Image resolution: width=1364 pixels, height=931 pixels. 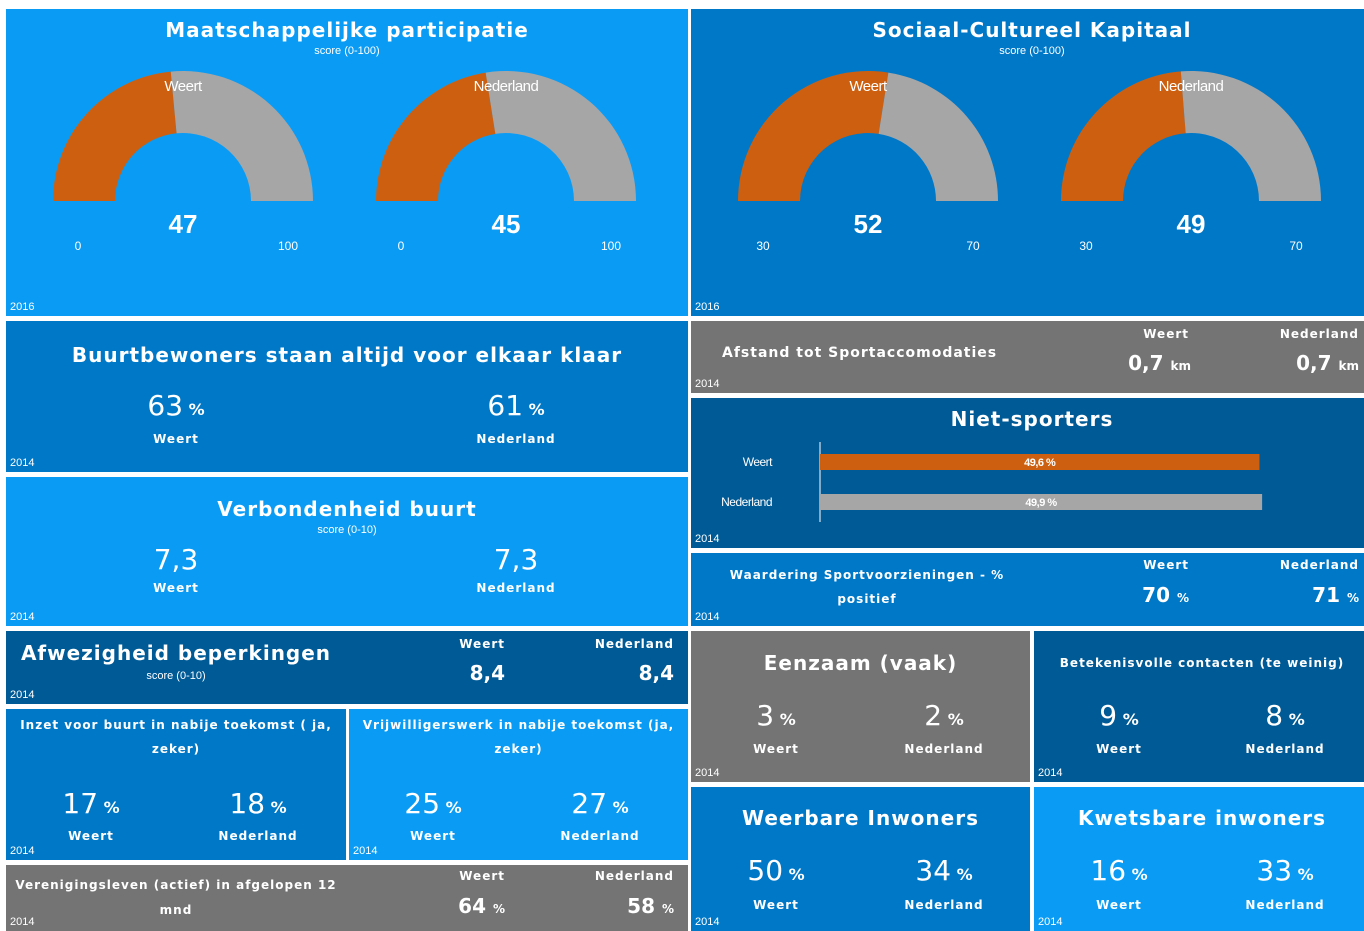 What do you see at coordinates (176, 910) in the screenshot?
I see `tile-title-line2: mnd` at bounding box center [176, 910].